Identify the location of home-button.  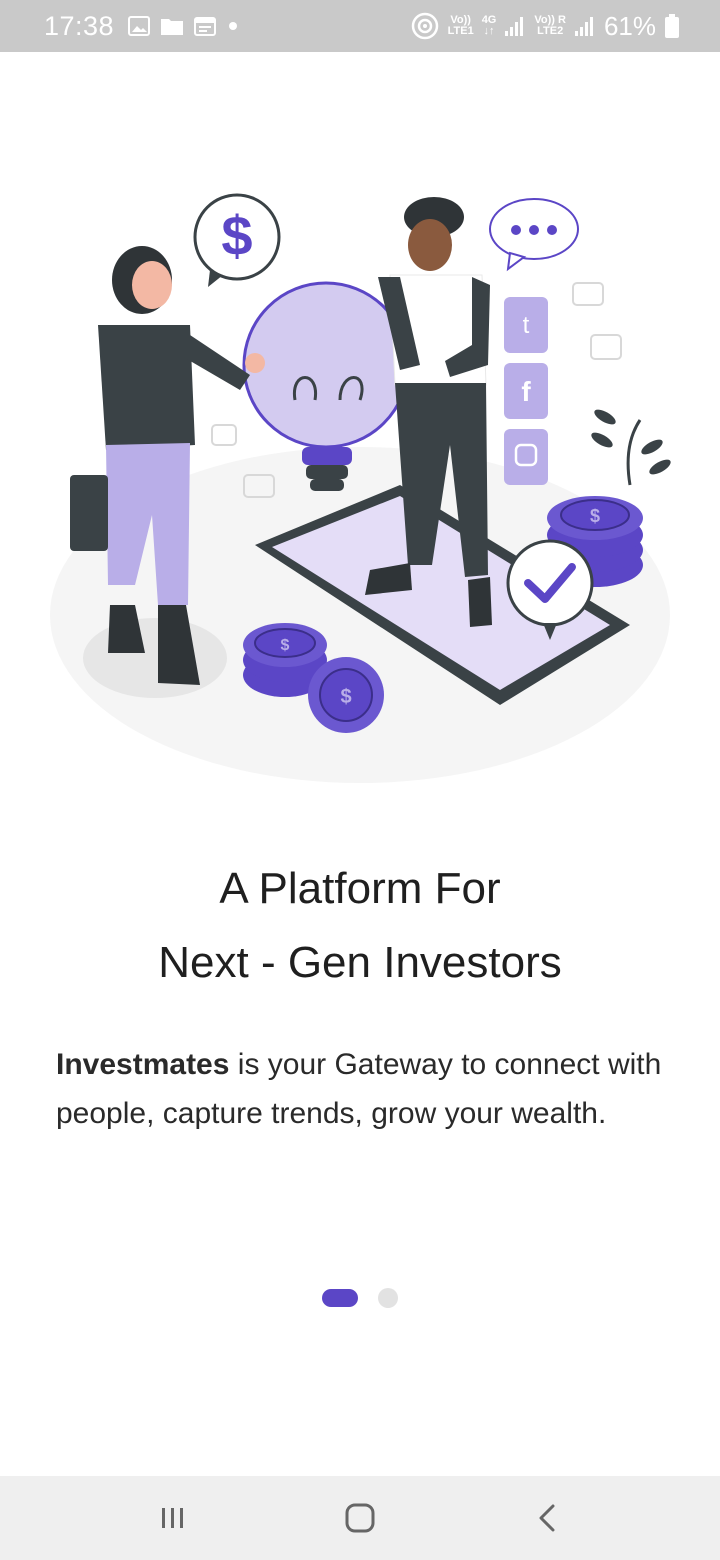
(360, 1518).